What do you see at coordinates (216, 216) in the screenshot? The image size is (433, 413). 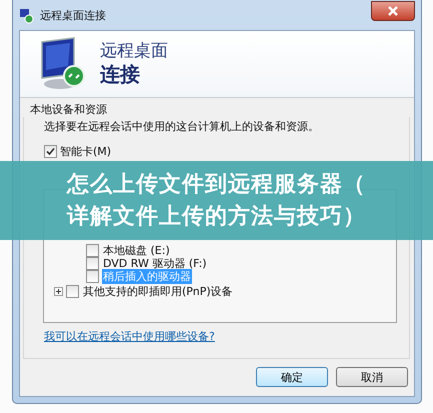 I see `banner-title: 详解文件上传的方法与技巧）` at bounding box center [216, 216].